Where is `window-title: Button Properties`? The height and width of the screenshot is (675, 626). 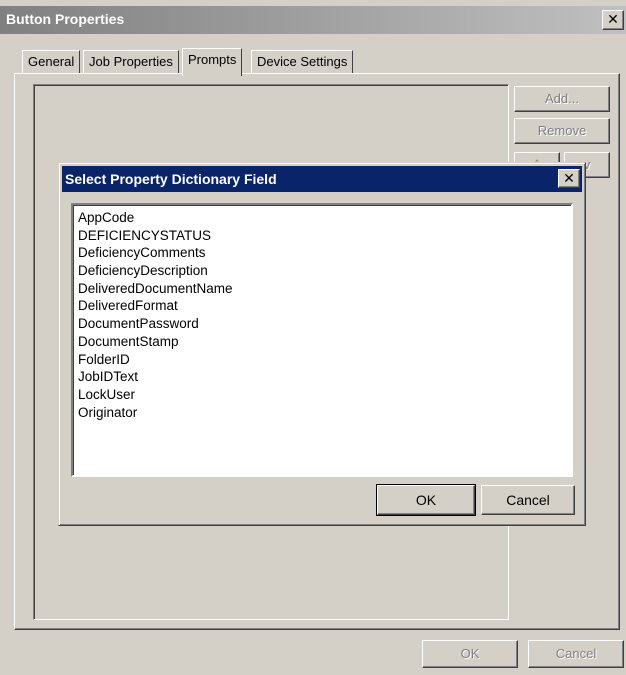 window-title: Button Properties is located at coordinates (65, 19).